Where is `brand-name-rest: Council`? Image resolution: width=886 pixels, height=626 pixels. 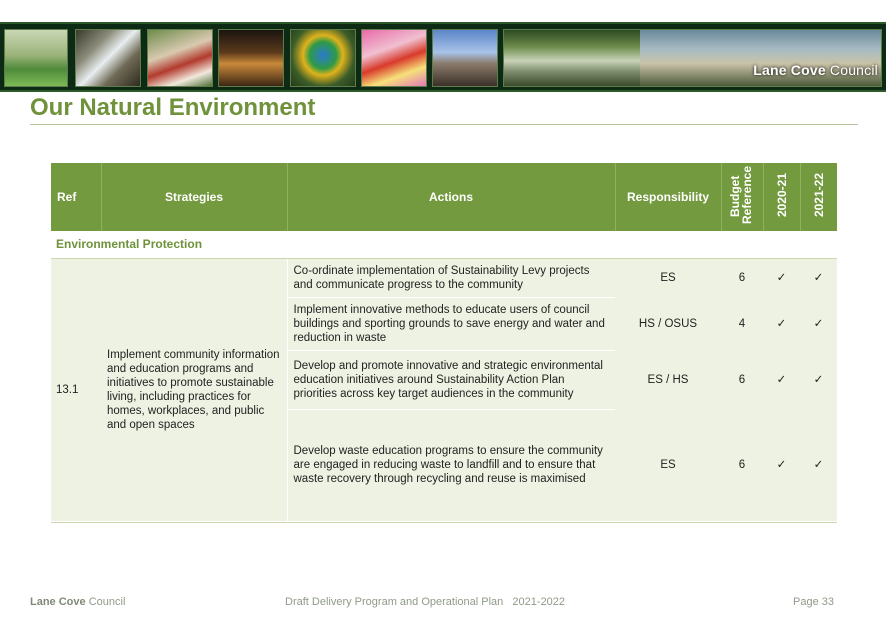
brand-name-rest: Council is located at coordinates (851, 70).